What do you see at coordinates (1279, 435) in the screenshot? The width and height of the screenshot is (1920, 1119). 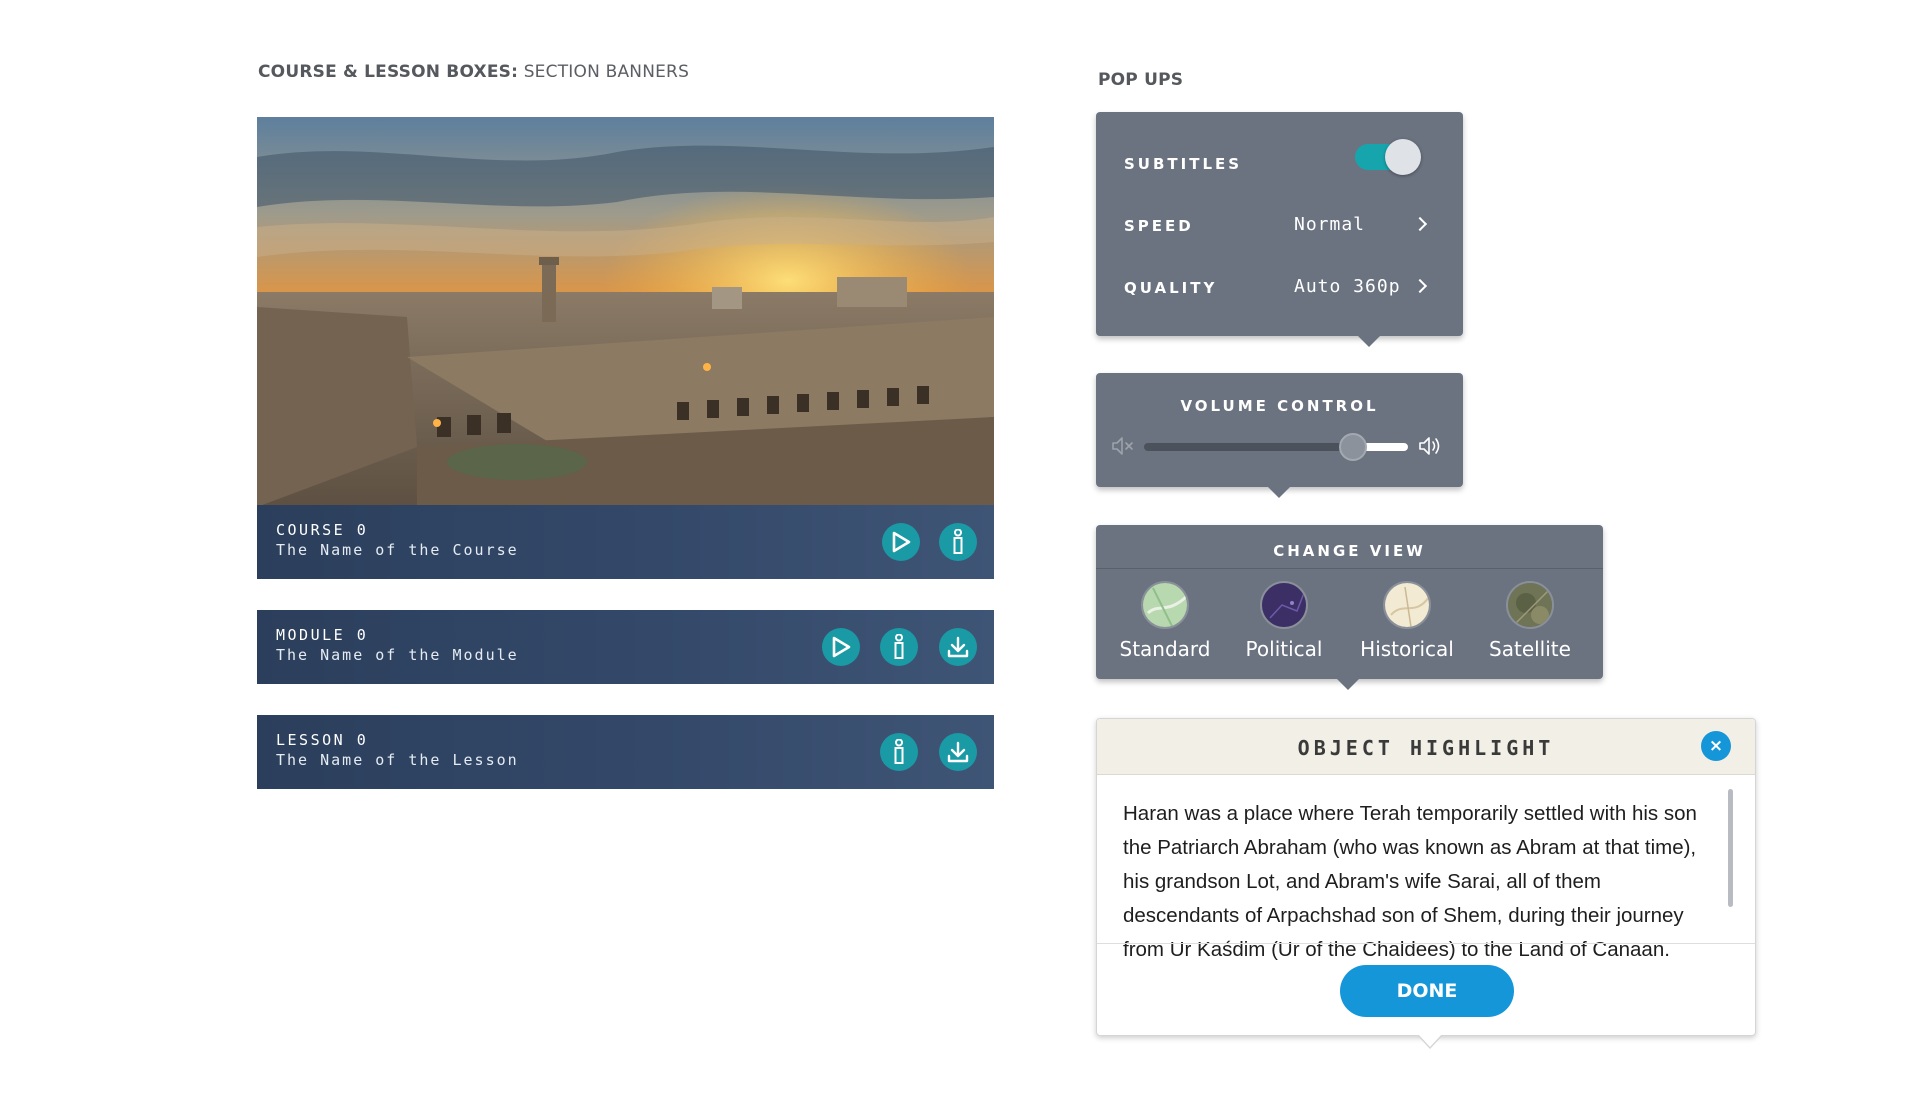 I see `volume-control-popup: VOLUME CONTROL` at bounding box center [1279, 435].